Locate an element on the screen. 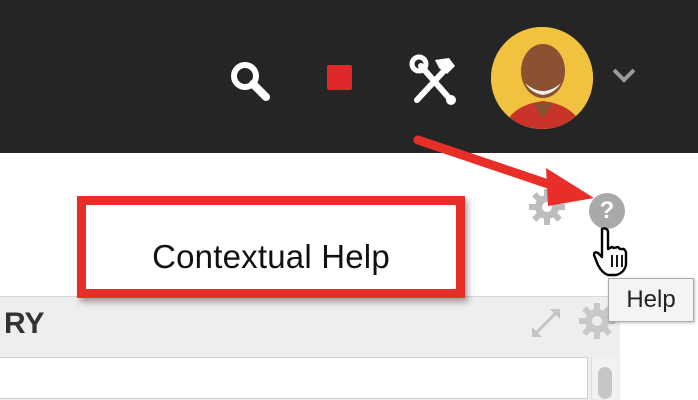  annotation-callout-box: Contextual Help is located at coordinates (271, 247).